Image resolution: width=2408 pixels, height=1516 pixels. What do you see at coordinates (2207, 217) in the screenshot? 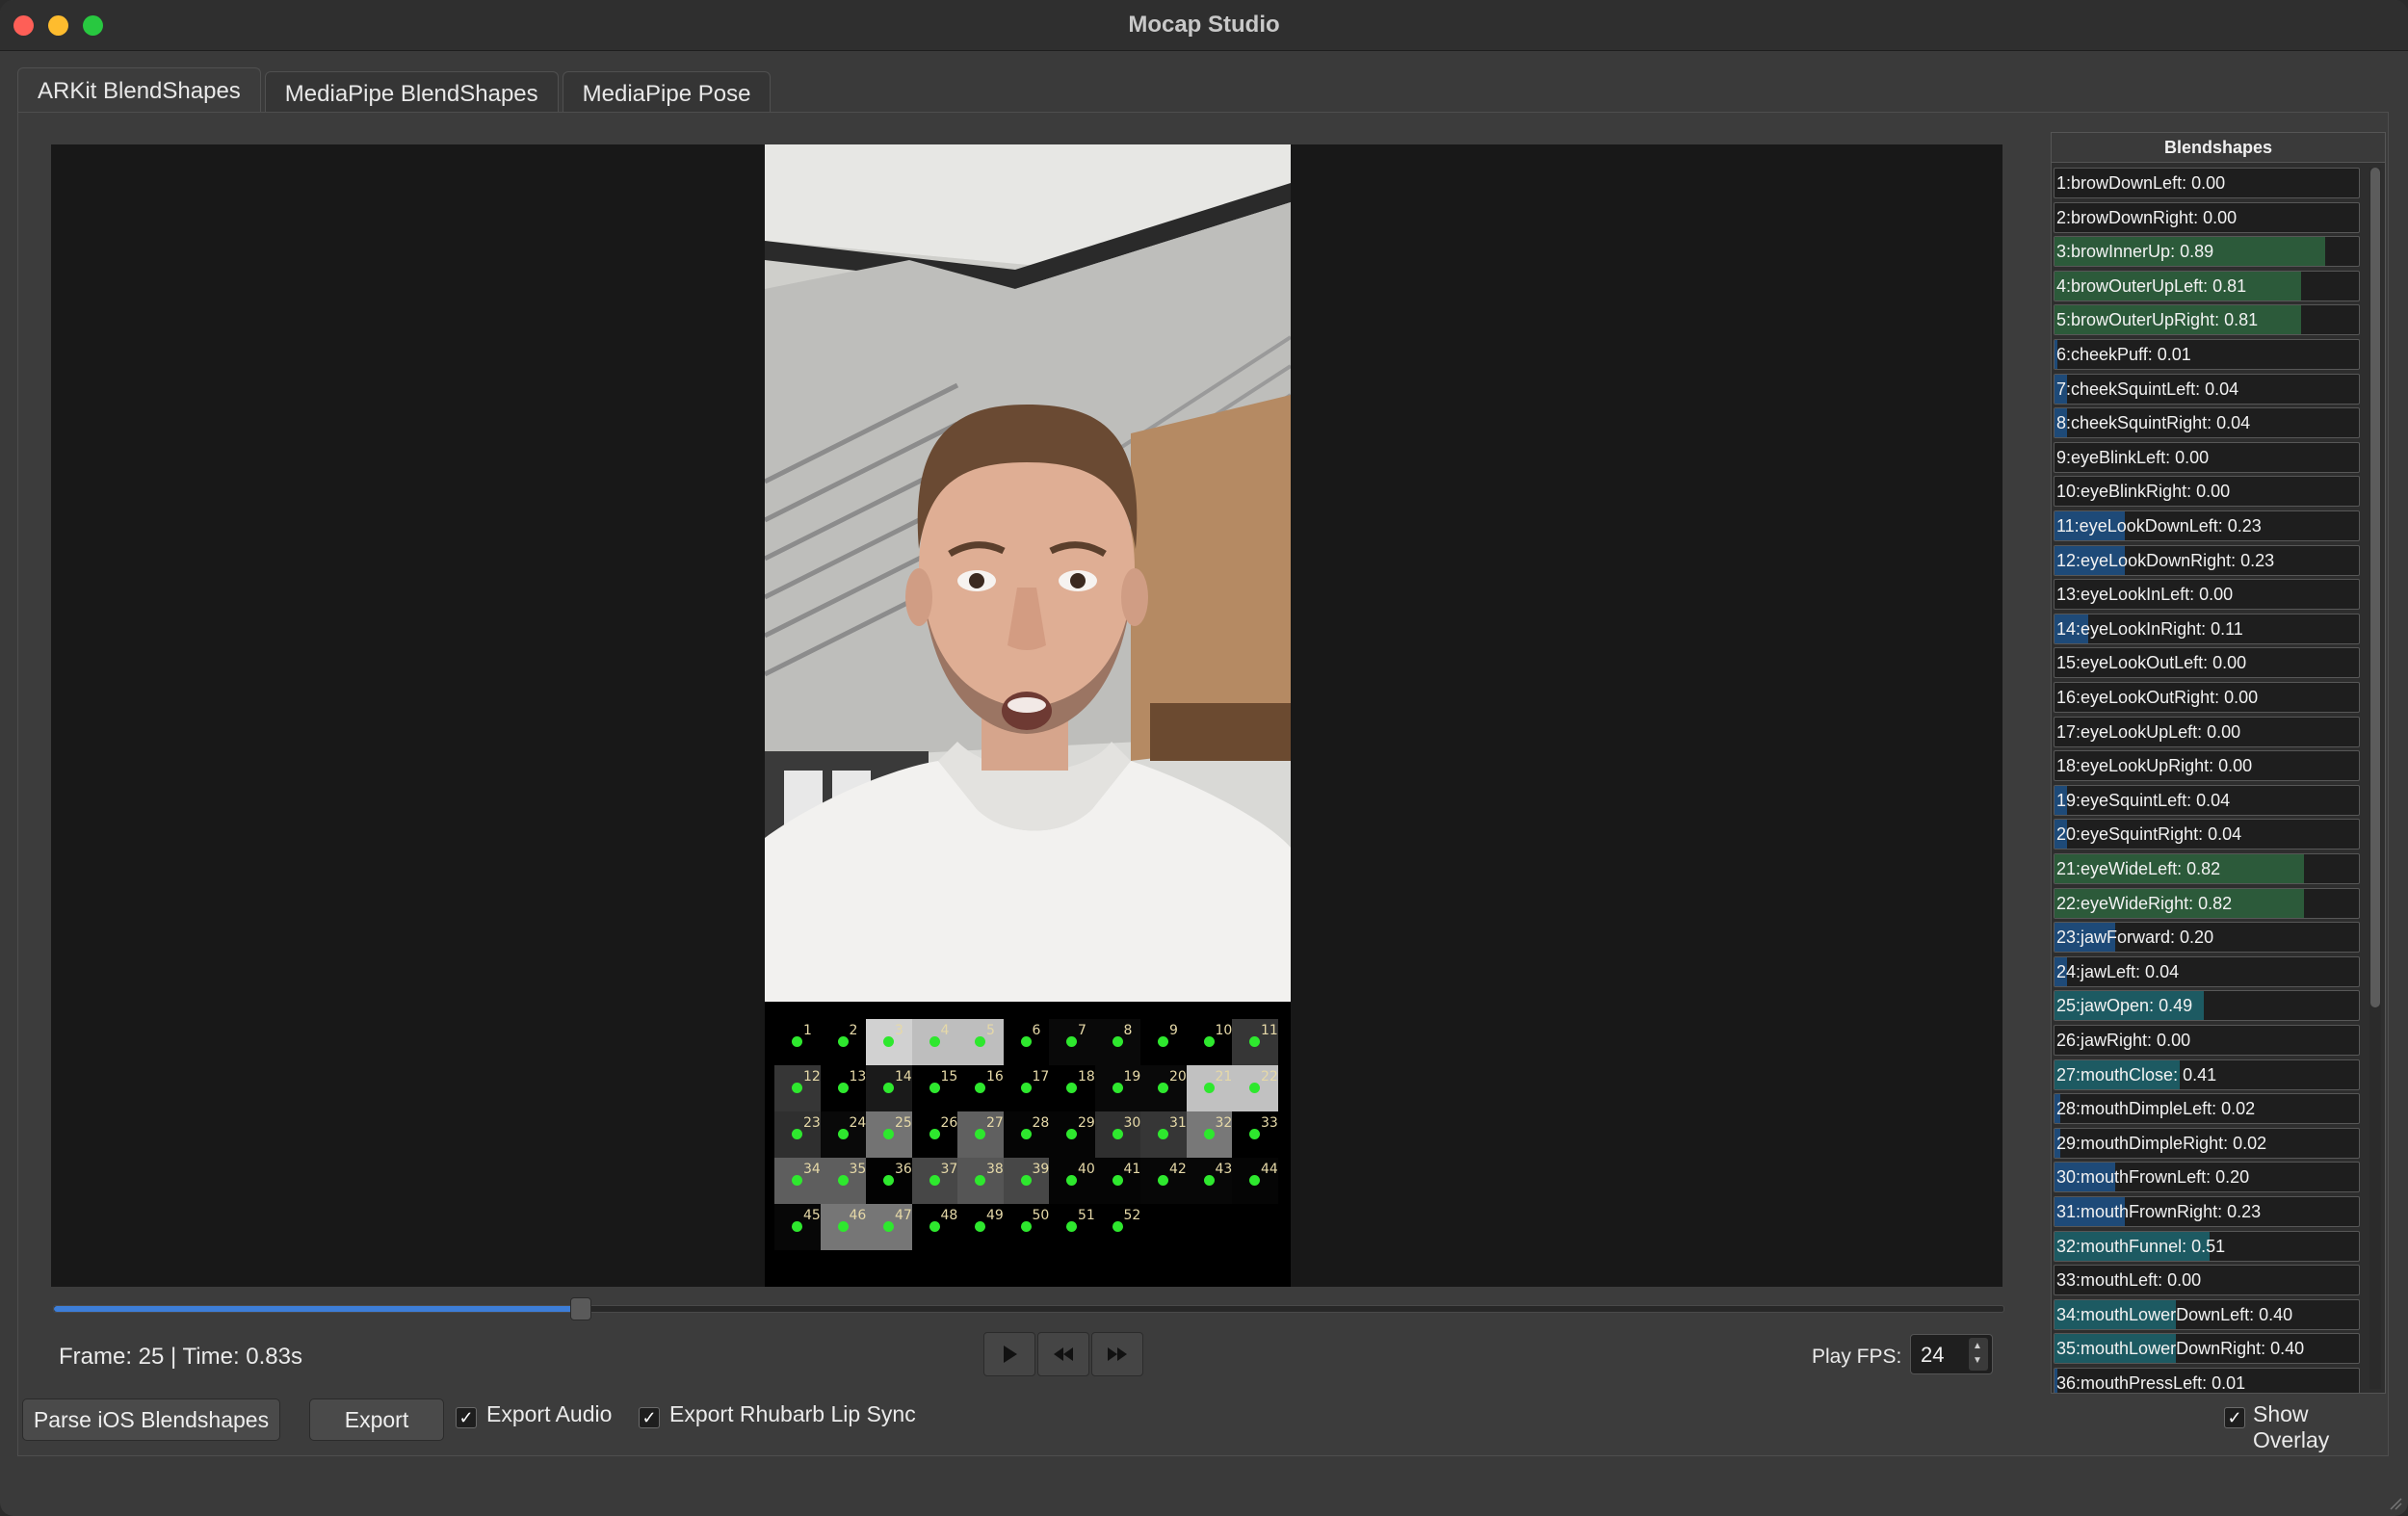
I see `blendshape-row: 2:browDownRight: 0.00` at bounding box center [2207, 217].